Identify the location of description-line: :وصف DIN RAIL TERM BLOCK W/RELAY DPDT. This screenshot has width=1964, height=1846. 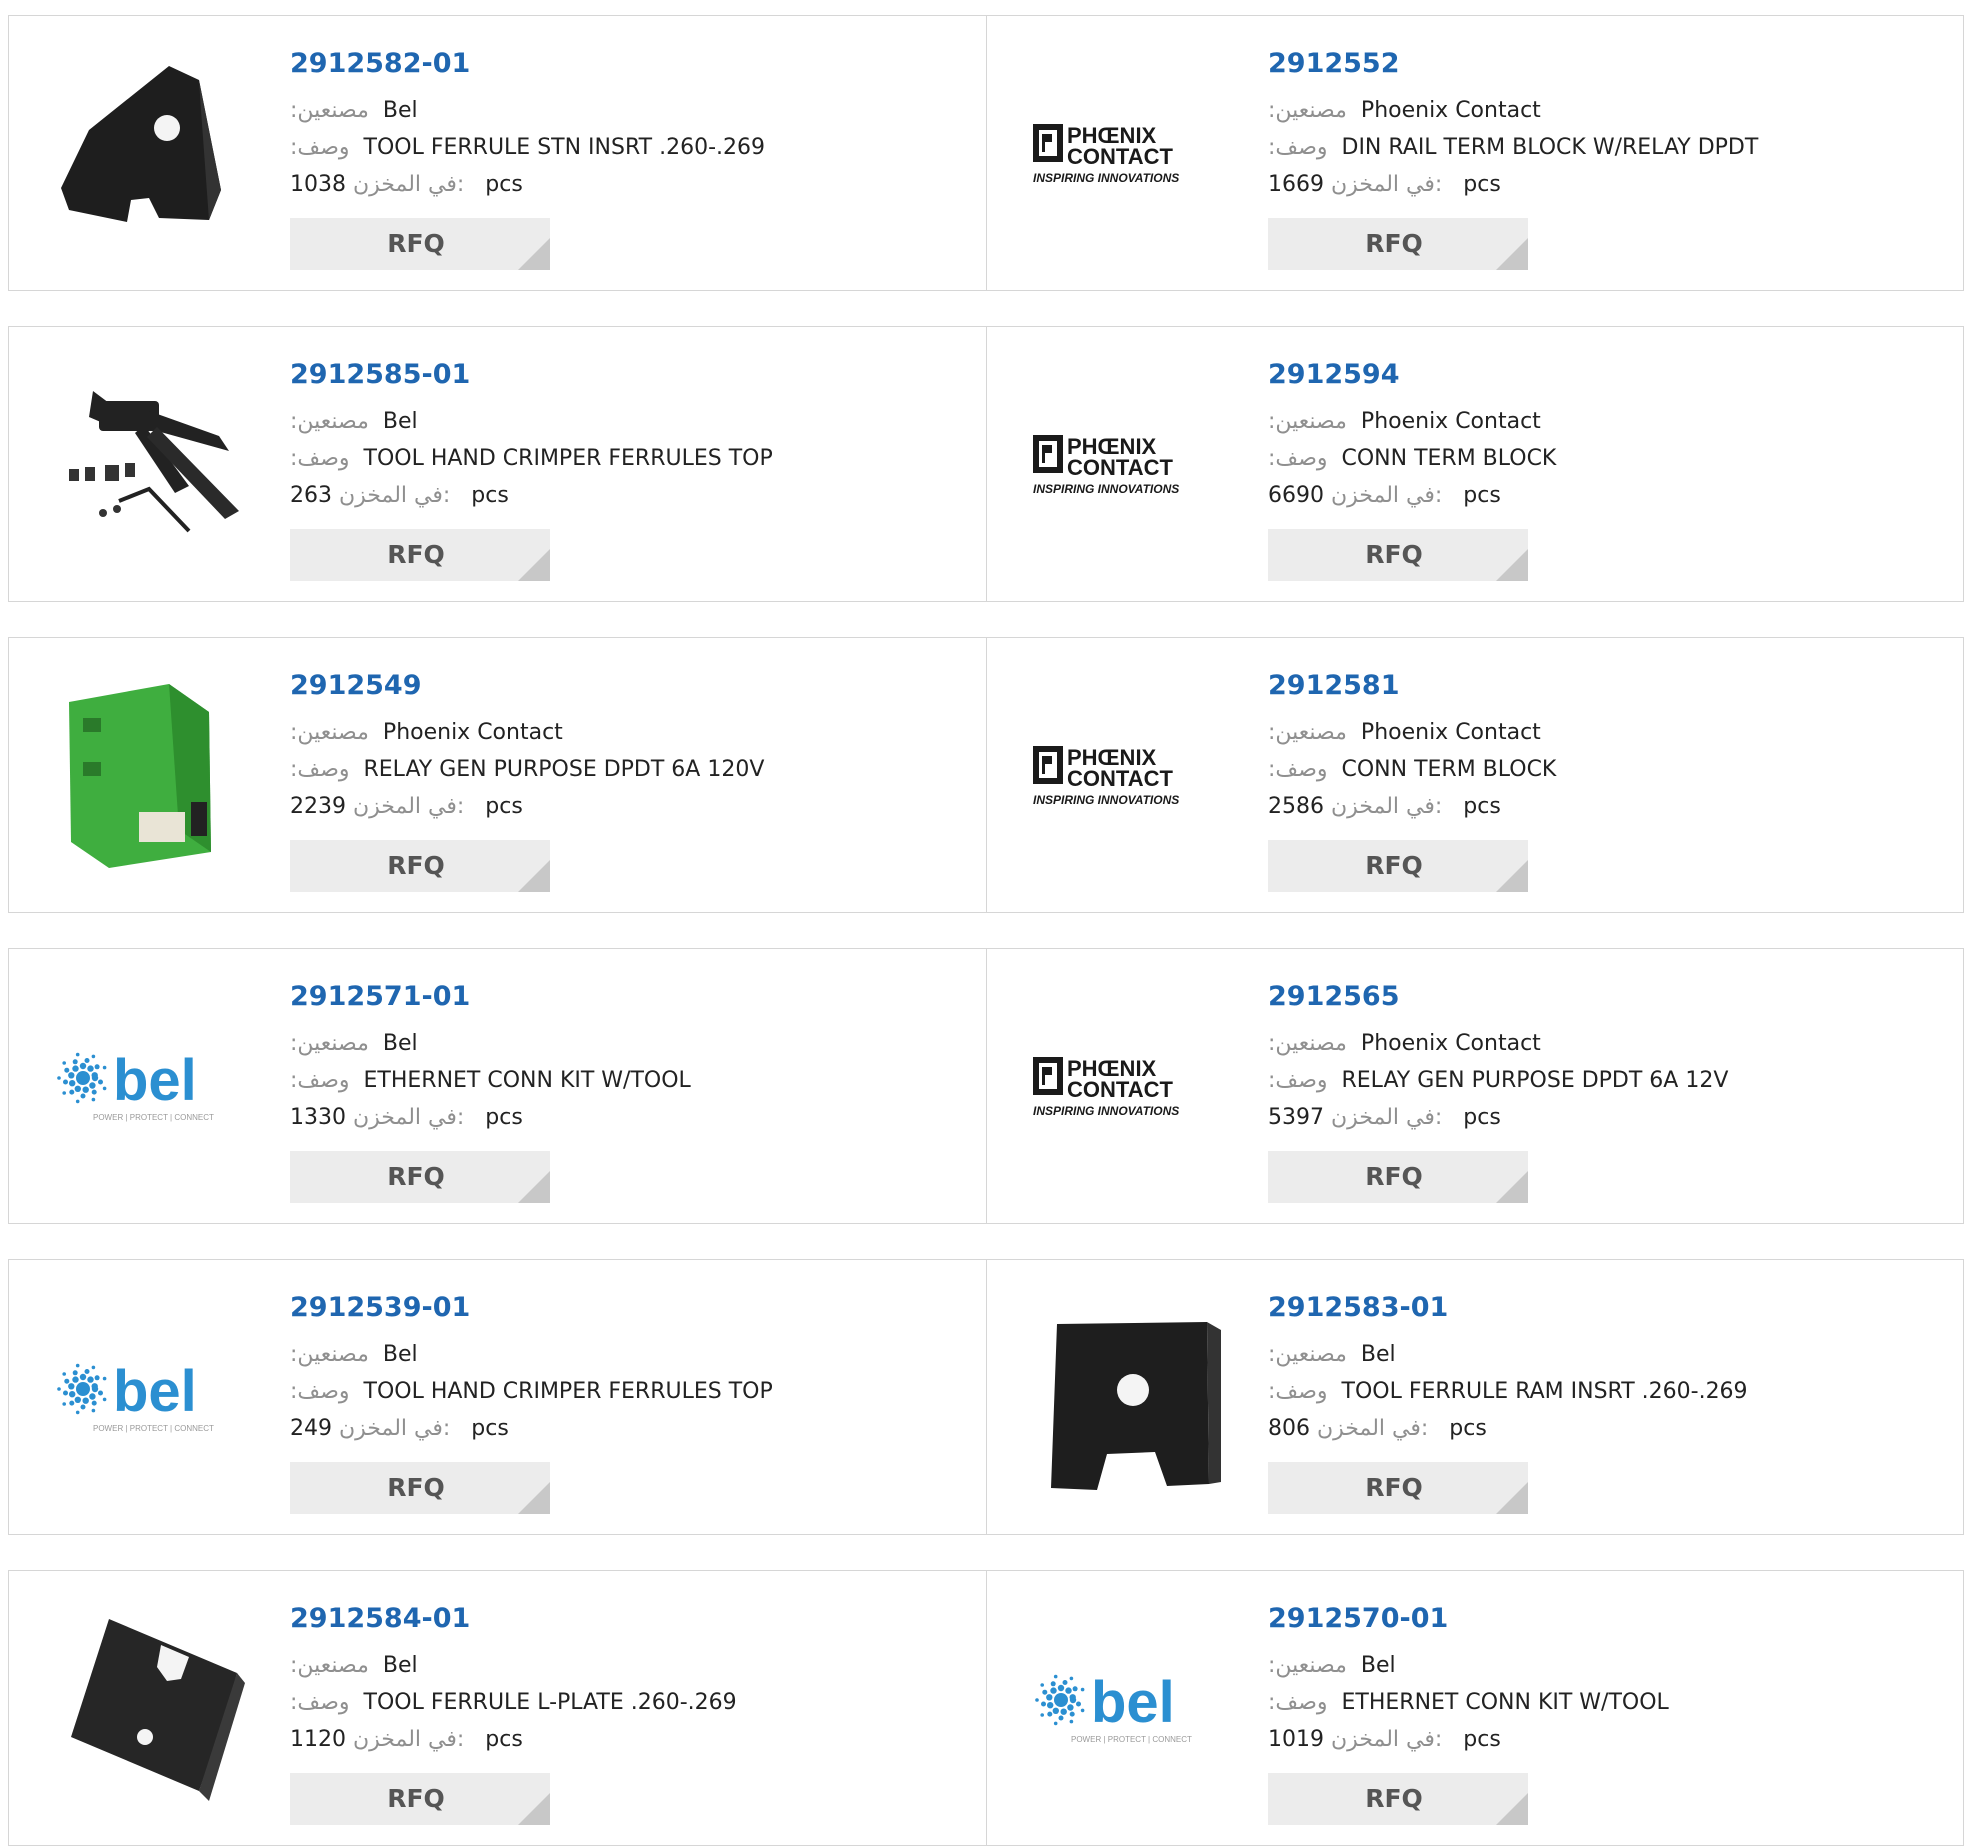
(1513, 148).